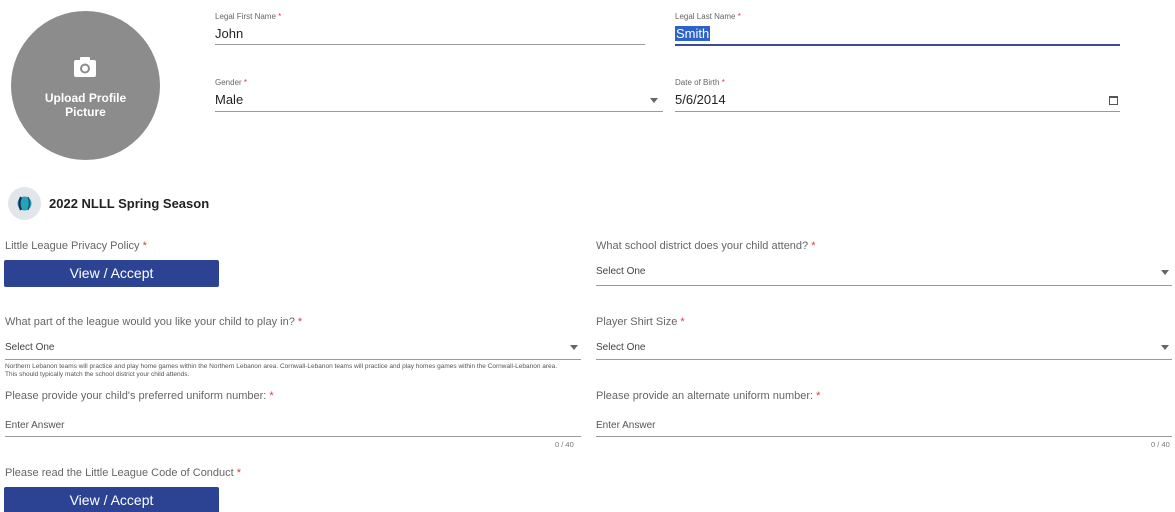 The width and height of the screenshot is (1175, 512). I want to click on last-name-input: Smith, so click(693, 34).